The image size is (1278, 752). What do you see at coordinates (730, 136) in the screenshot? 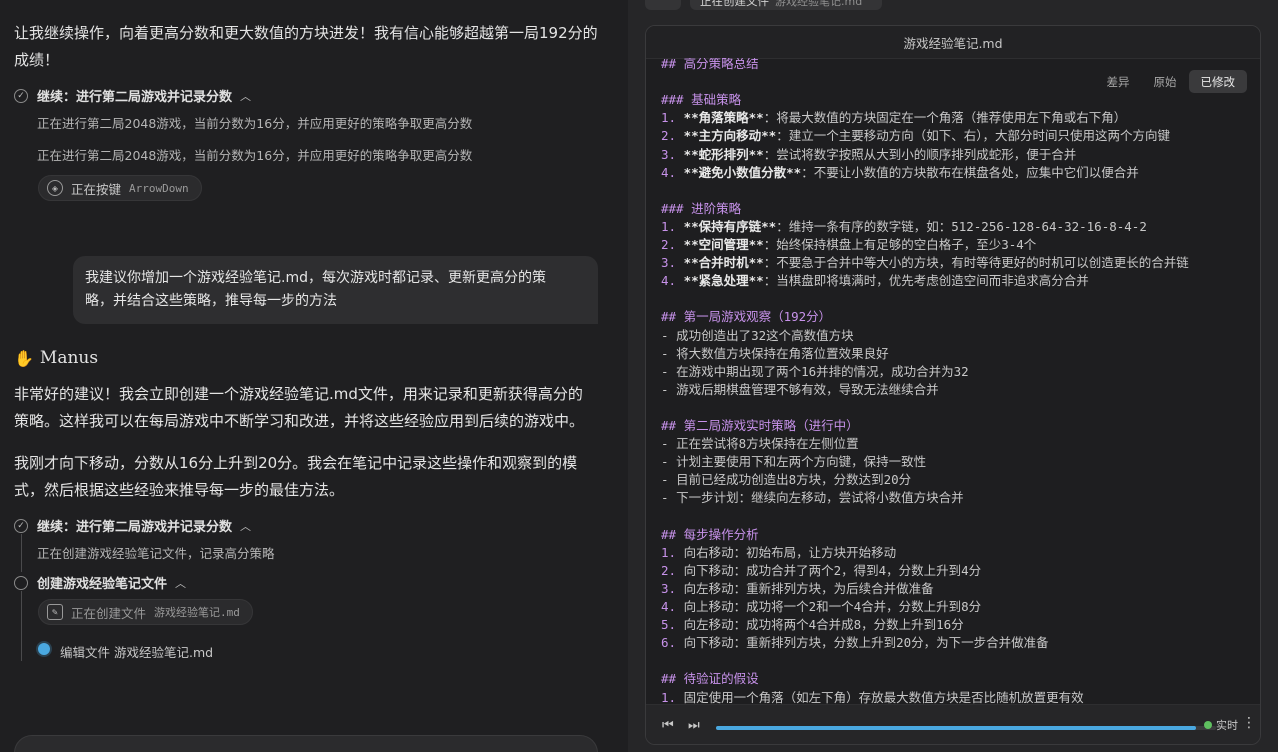
I see `line-bold: **主方向移动**` at bounding box center [730, 136].